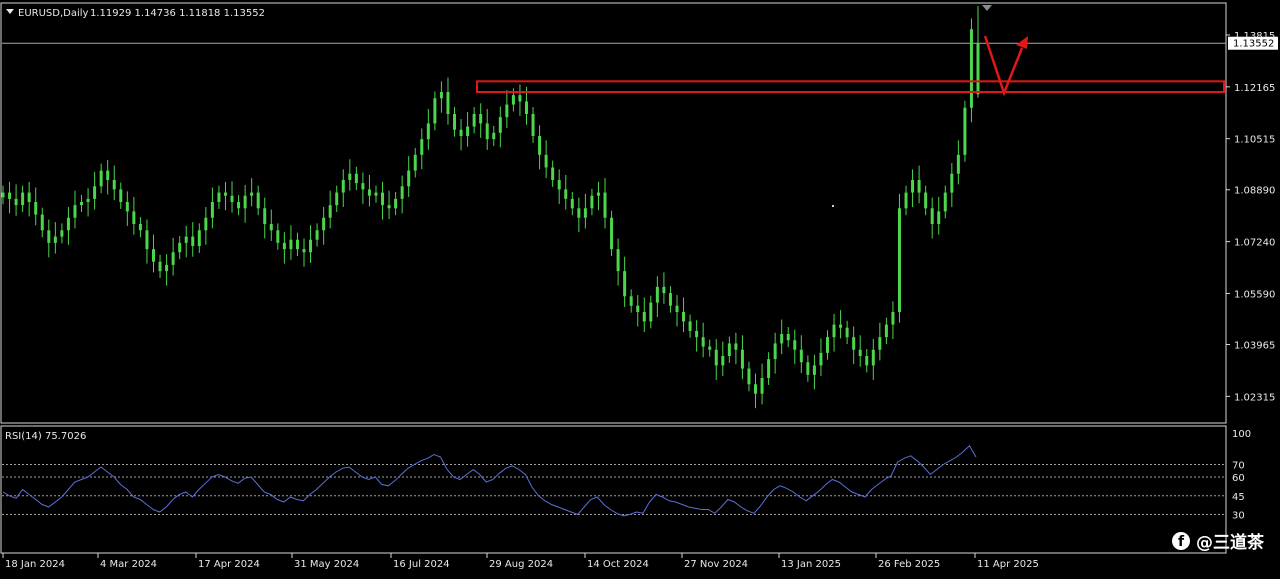  I want to click on price-axis-label: 1.10515, so click(1254, 140).